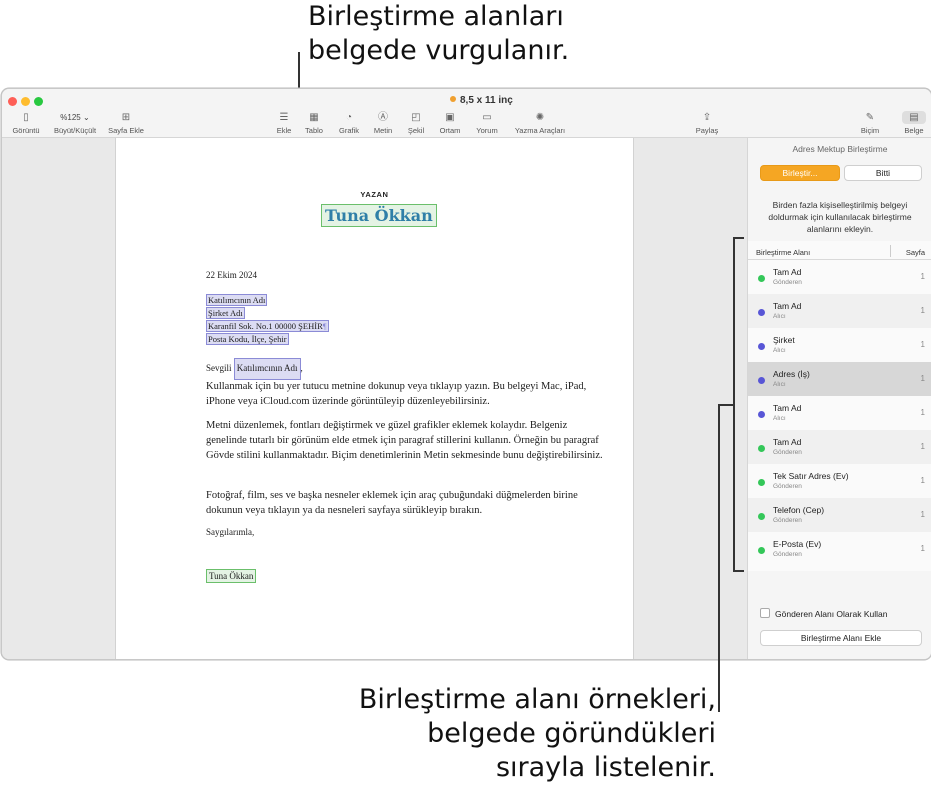  I want to click on writing-tools-button: ✺ Yazma Araçları, so click(540, 123).